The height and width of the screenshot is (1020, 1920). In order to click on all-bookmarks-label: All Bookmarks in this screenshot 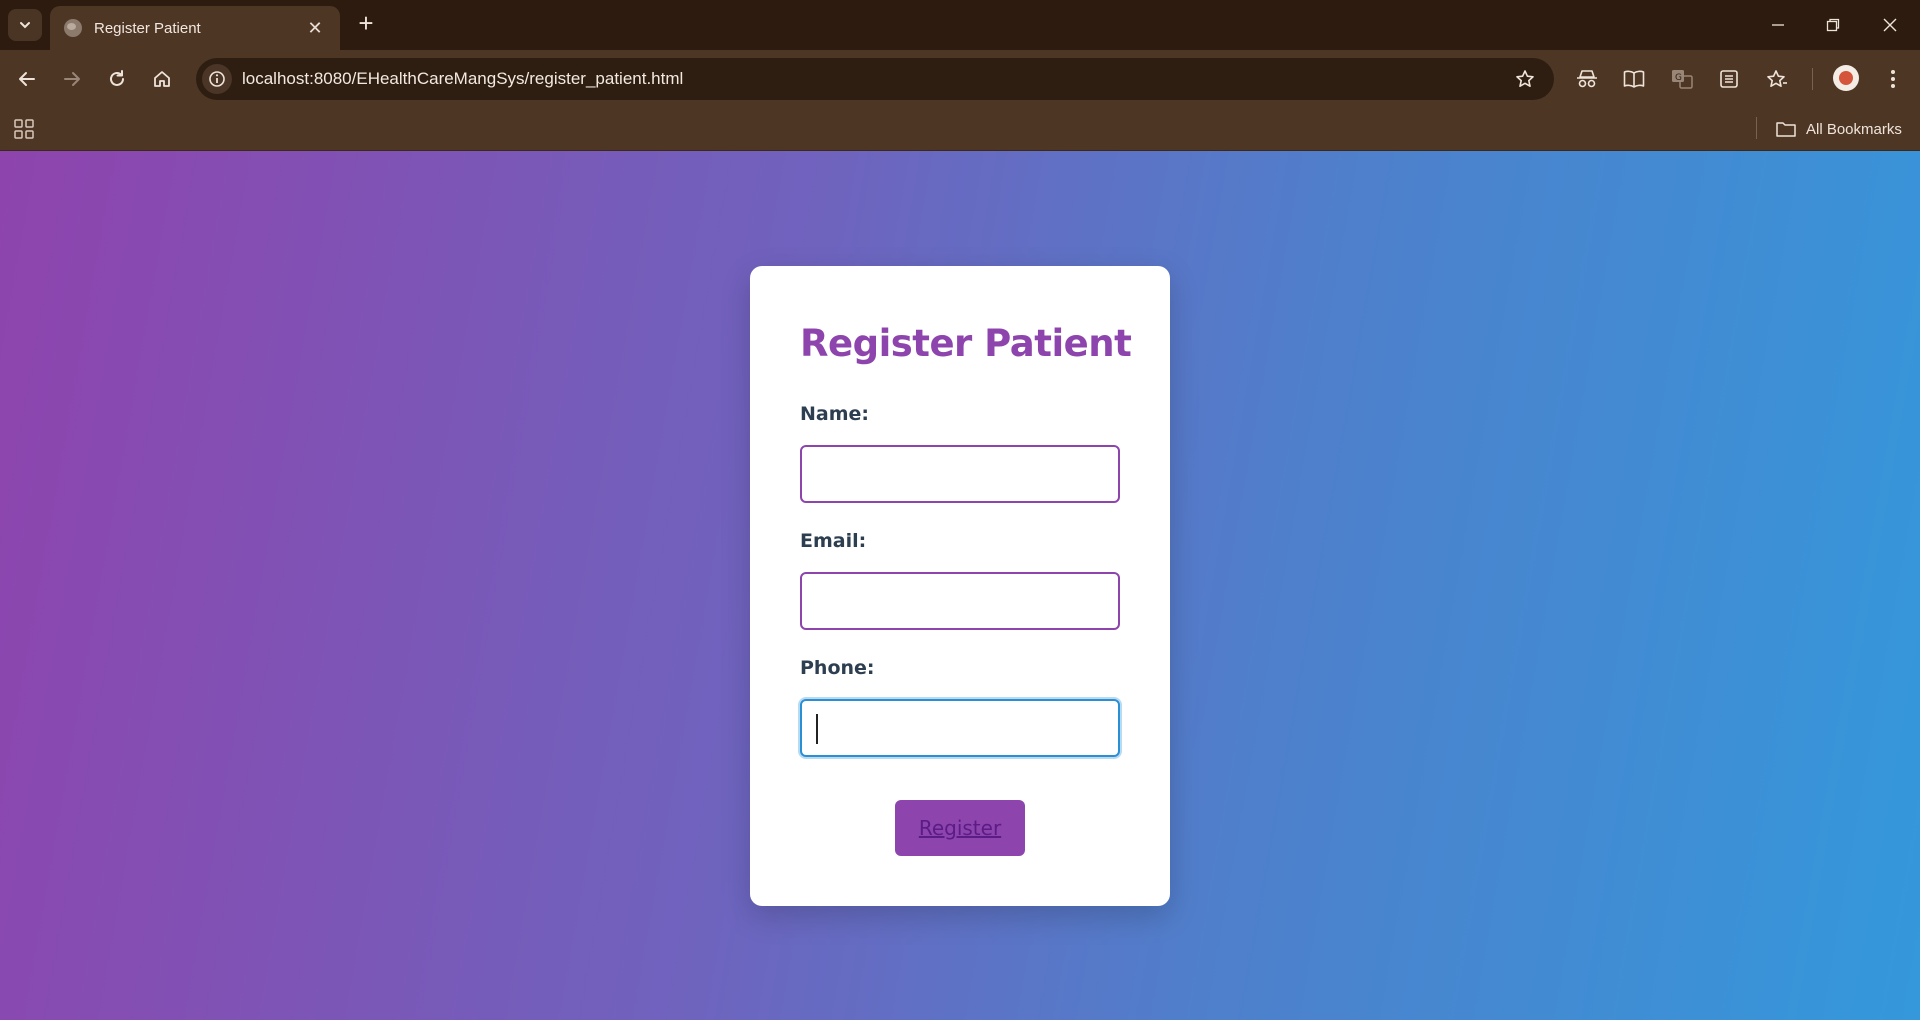, I will do `click(1854, 129)`.